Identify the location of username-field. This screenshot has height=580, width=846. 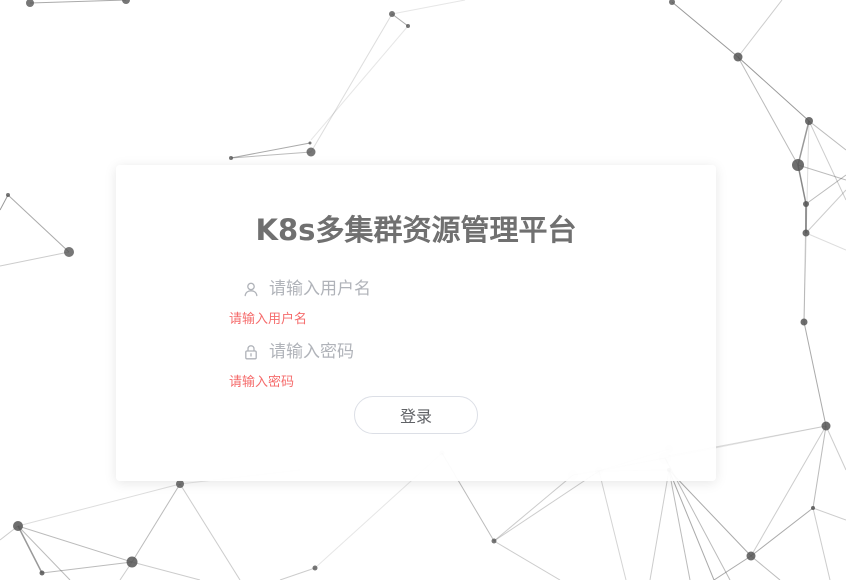
(368, 289).